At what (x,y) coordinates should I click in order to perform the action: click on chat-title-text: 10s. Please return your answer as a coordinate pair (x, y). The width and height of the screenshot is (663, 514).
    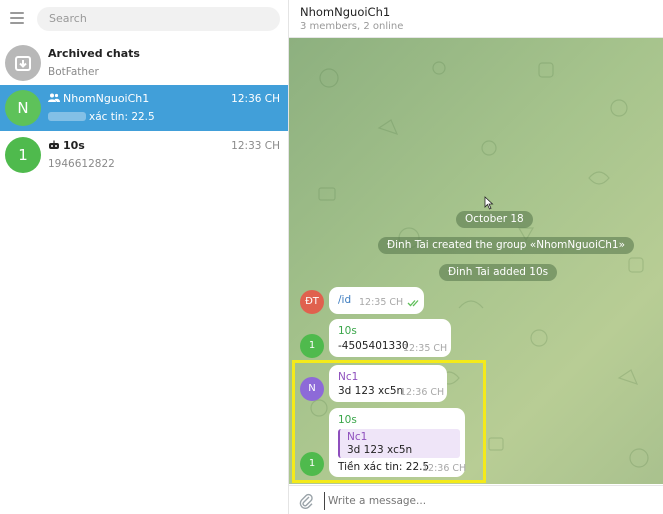
    Looking at the image, I should click on (74, 145).